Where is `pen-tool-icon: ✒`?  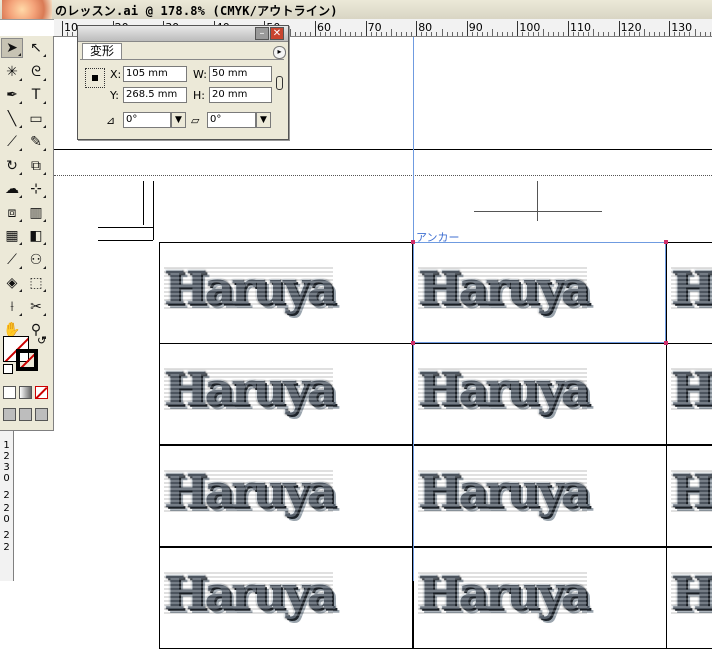 pen-tool-icon: ✒ is located at coordinates (12, 95).